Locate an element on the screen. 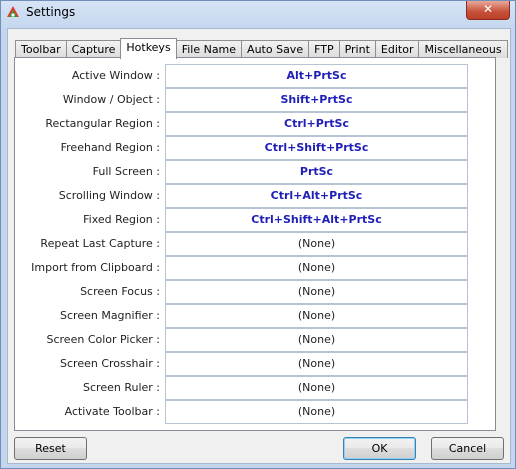 Image resolution: width=516 pixels, height=469 pixels. hotkey-label: Freehand Region : is located at coordinates (110, 147).